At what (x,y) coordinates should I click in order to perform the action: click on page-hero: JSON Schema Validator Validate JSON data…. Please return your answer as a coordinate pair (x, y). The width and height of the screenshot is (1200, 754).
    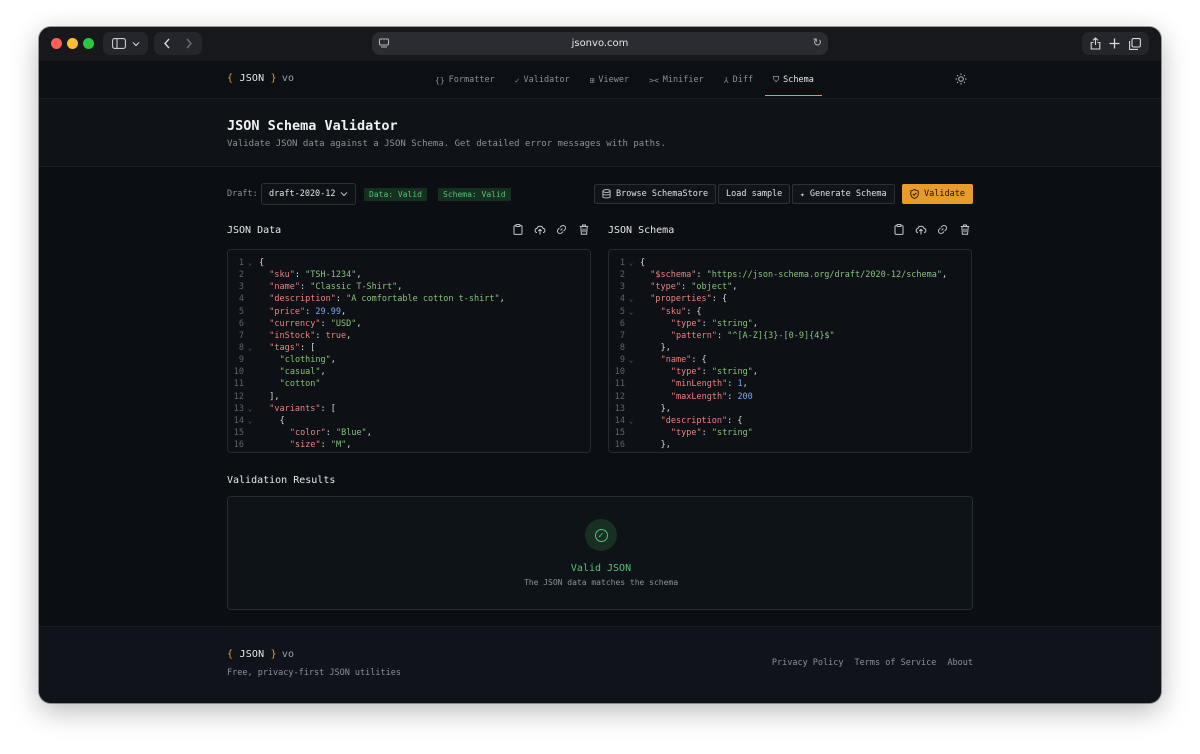
    Looking at the image, I should click on (600, 133).